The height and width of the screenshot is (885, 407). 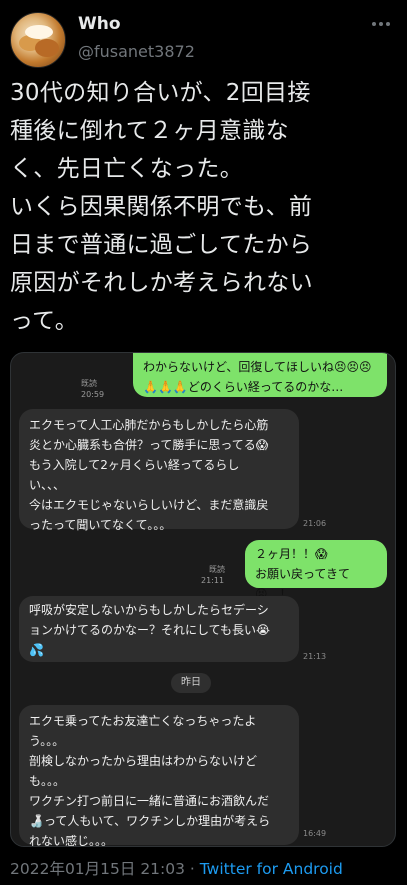 I want to click on tweet-timestamp: 2022年01月15日 21:03, so click(x=97, y=869).